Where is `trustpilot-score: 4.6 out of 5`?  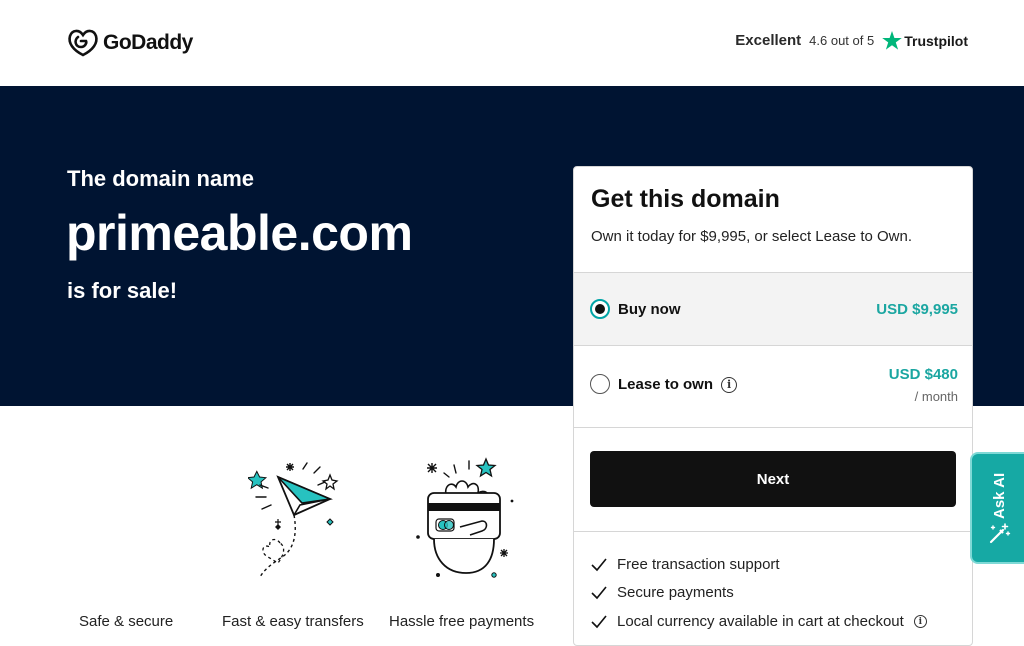 trustpilot-score: 4.6 out of 5 is located at coordinates (842, 40).